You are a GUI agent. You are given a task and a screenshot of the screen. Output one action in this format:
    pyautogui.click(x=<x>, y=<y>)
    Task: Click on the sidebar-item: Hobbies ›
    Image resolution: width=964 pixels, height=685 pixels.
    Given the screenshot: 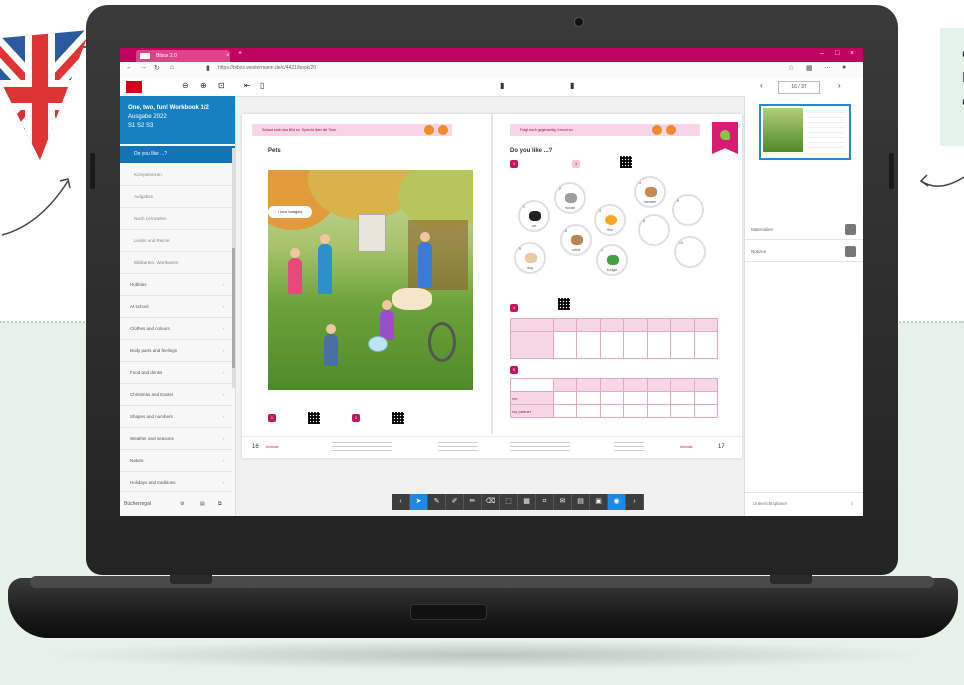 What is the action you would take?
    pyautogui.click(x=176, y=285)
    